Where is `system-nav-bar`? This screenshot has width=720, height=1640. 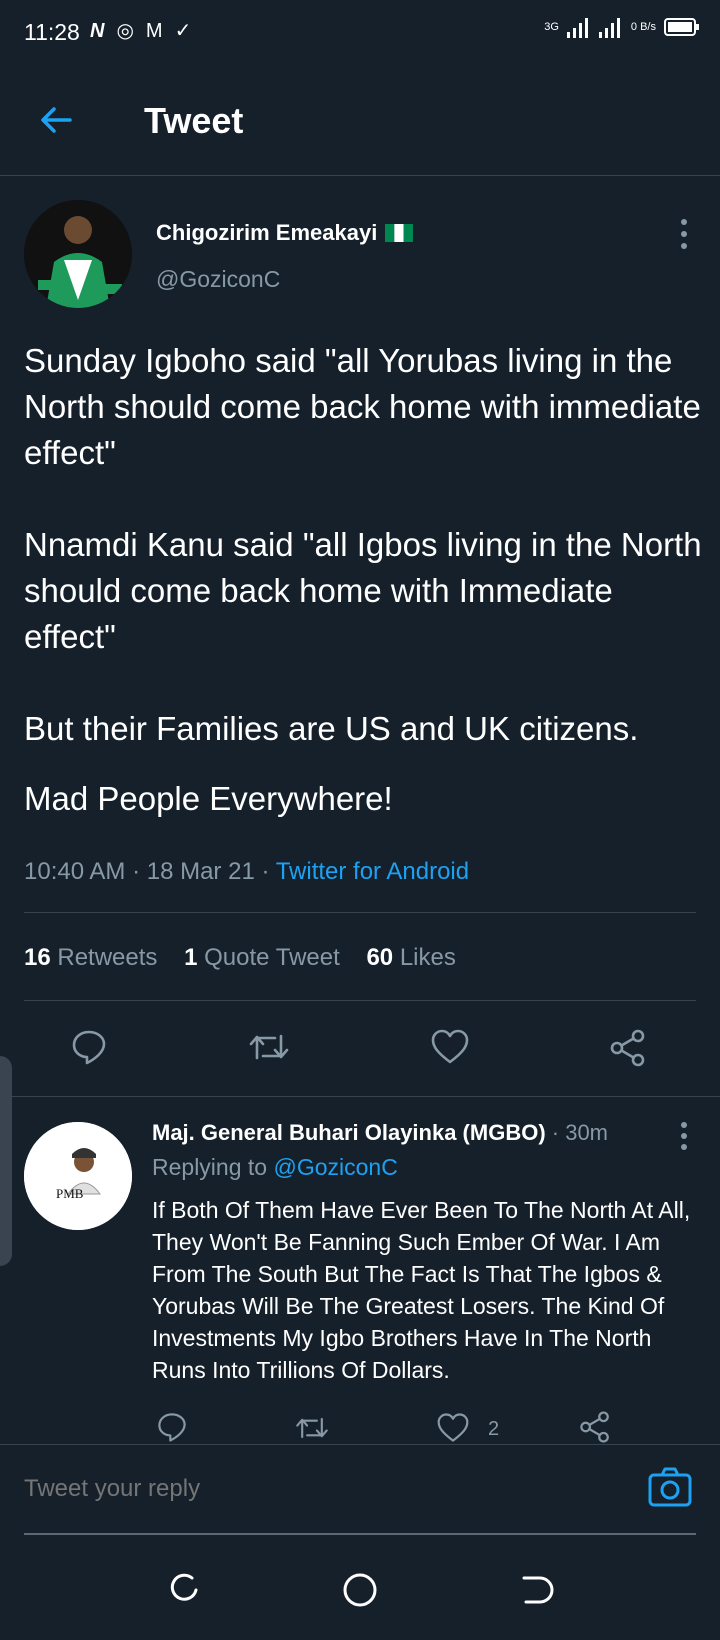
system-nav-bar is located at coordinates (360, 1590).